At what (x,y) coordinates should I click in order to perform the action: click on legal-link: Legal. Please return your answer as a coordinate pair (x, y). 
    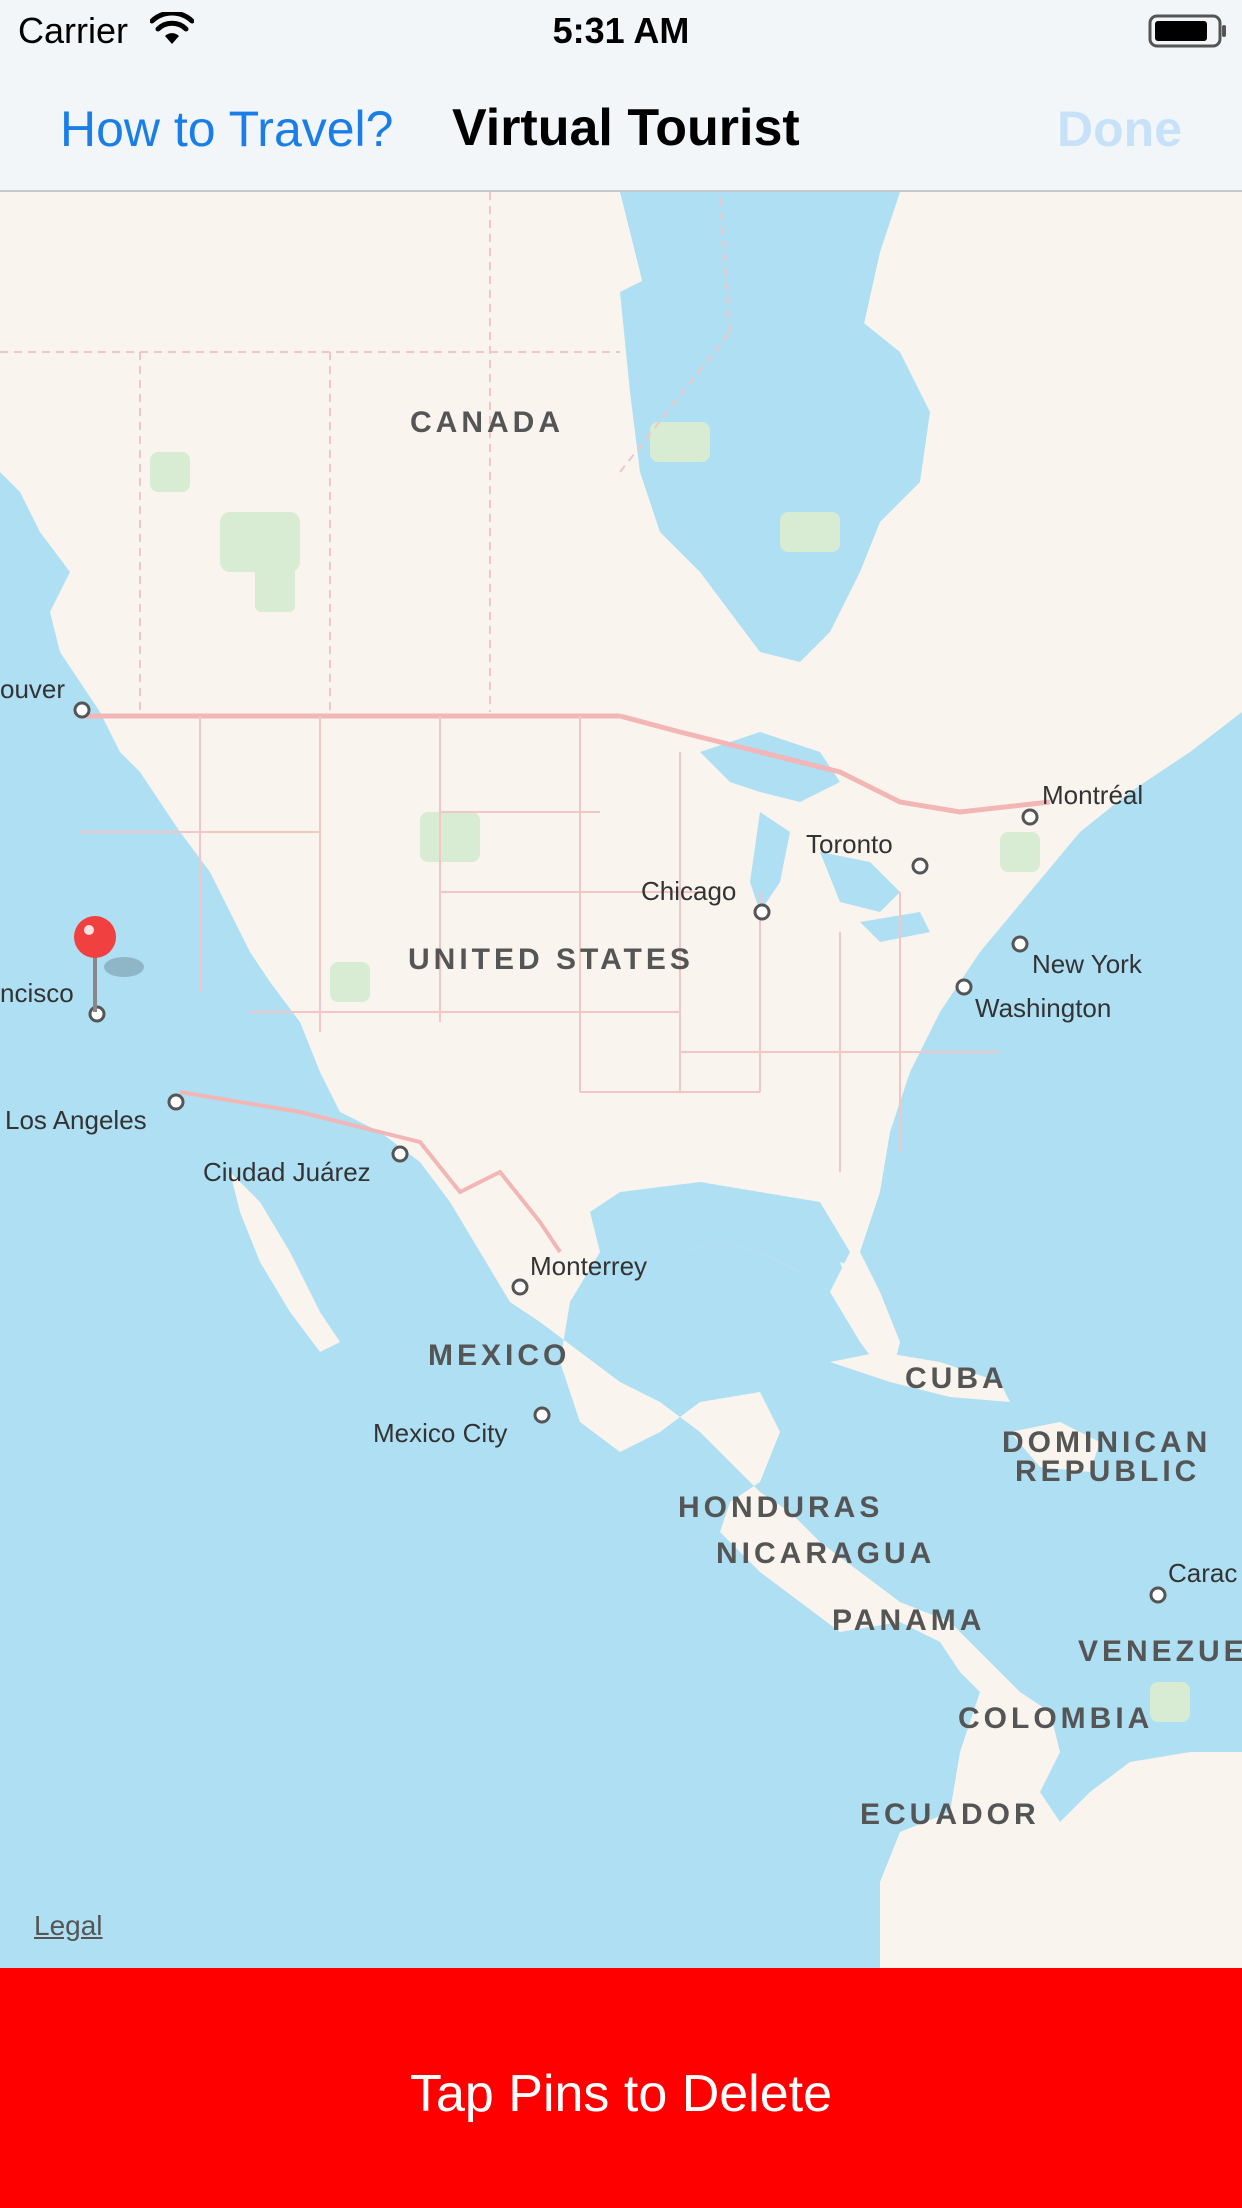
    Looking at the image, I should click on (68, 1926).